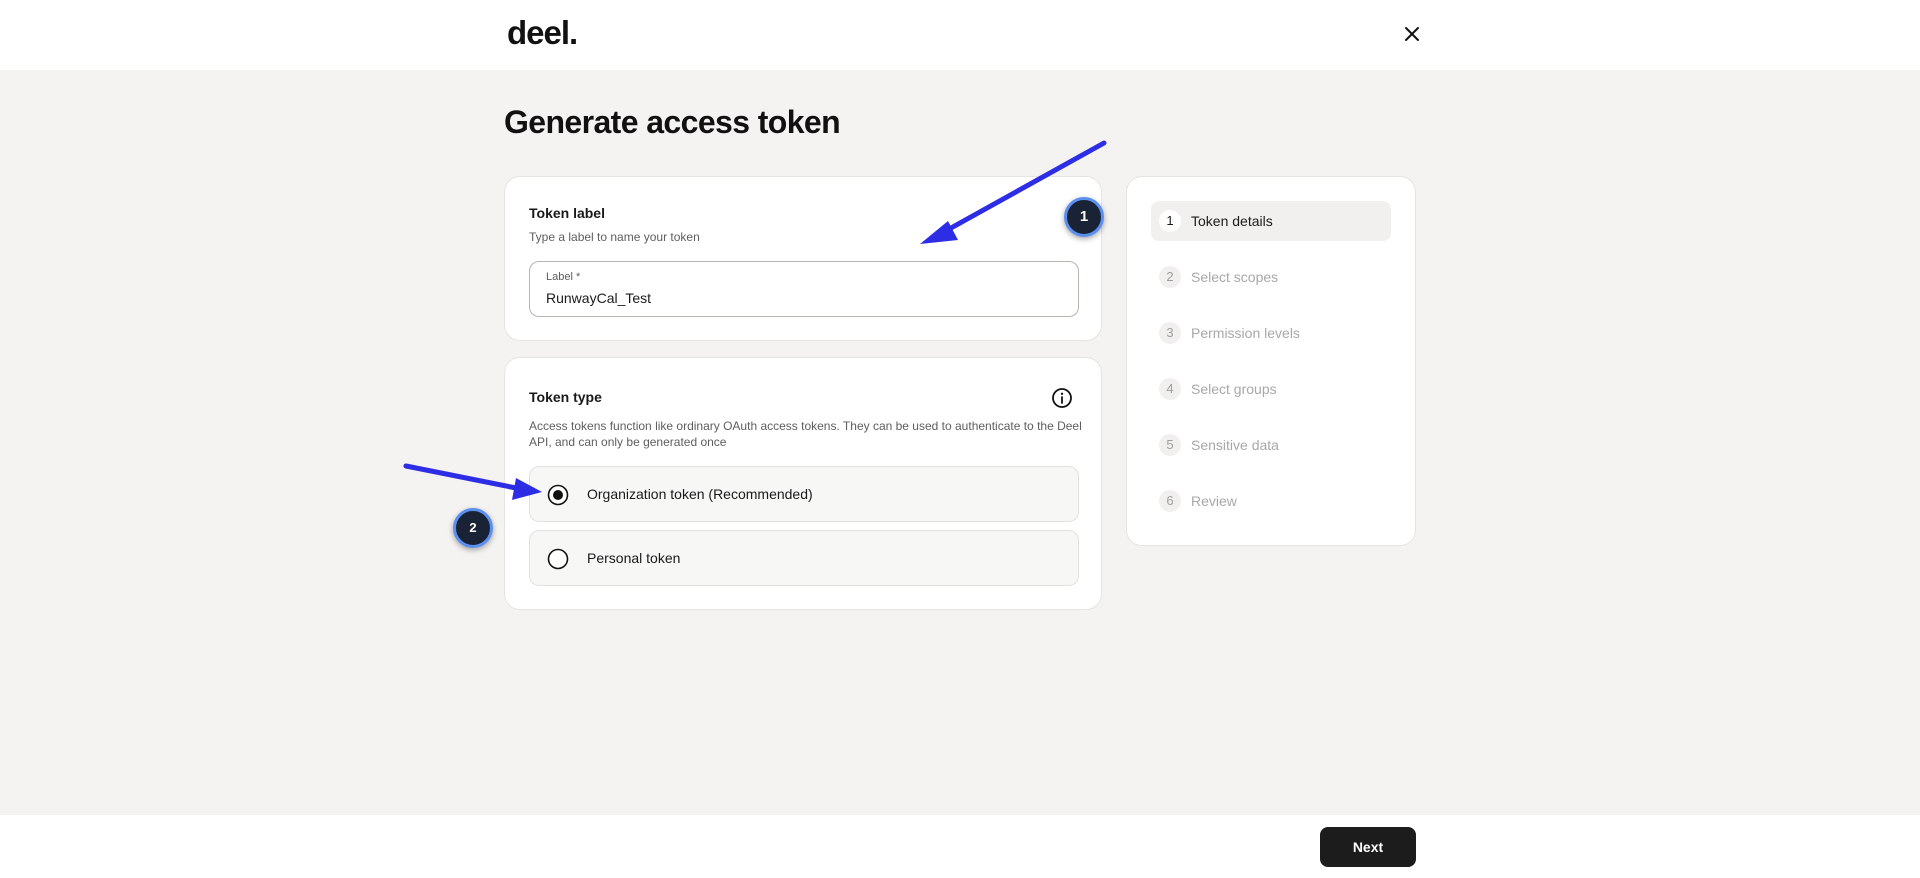  I want to click on step-permission-levels: 3 Permission levels, so click(1271, 333).